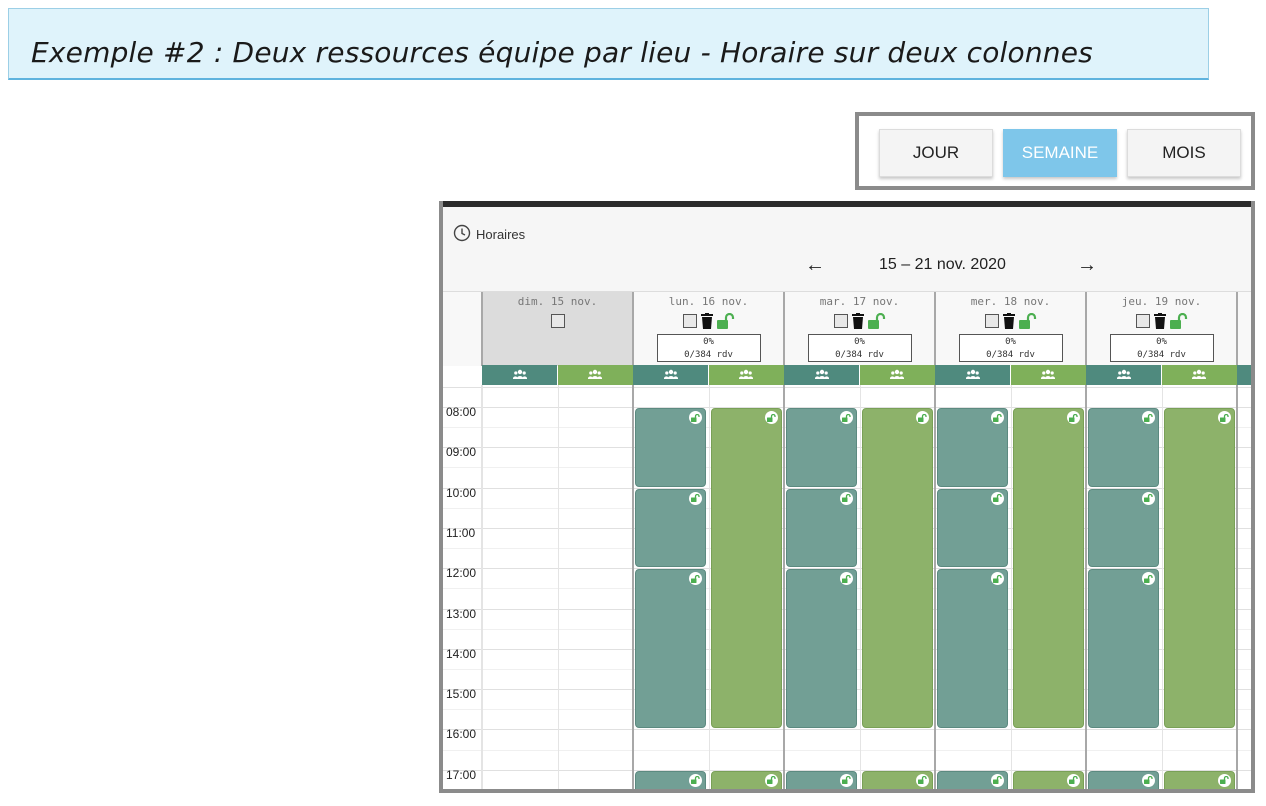  What do you see at coordinates (1184, 153) in the screenshot?
I see `month-view-button: MOIS` at bounding box center [1184, 153].